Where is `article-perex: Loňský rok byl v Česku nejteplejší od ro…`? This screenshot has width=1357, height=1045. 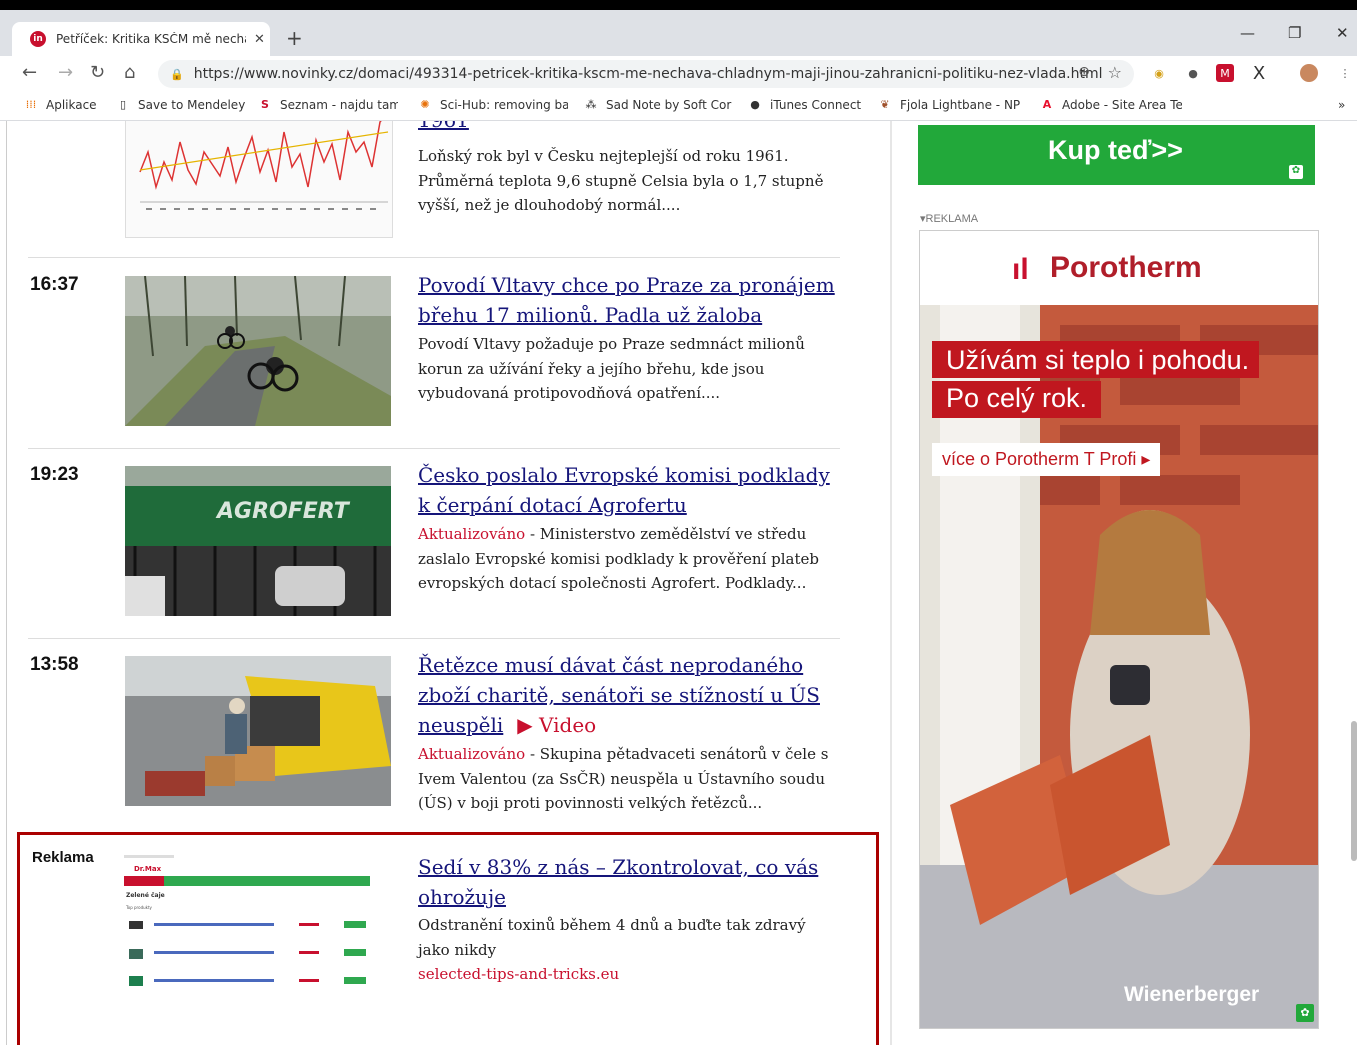 article-perex: Loňský rok byl v Česku nejteplejší od ro… is located at coordinates (621, 180).